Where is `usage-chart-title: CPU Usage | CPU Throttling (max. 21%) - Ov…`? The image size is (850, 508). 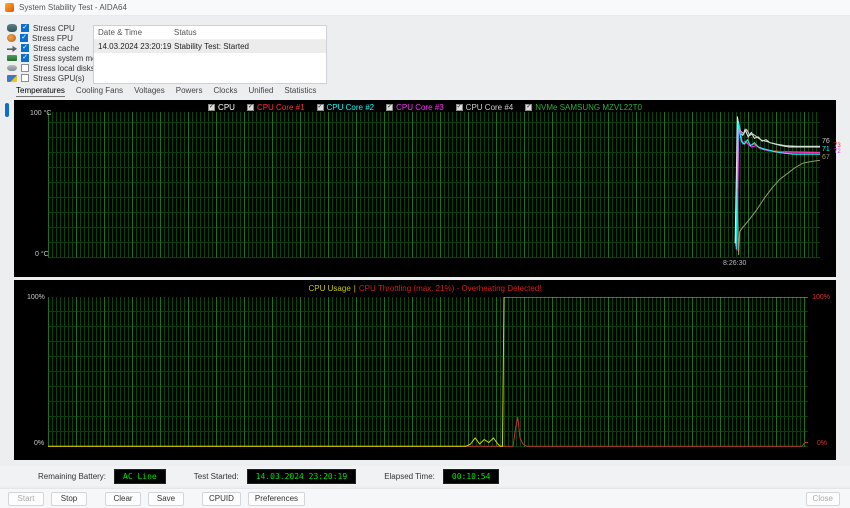 usage-chart-title: CPU Usage | CPU Throttling (max. 21%) - Ov… is located at coordinates (425, 288).